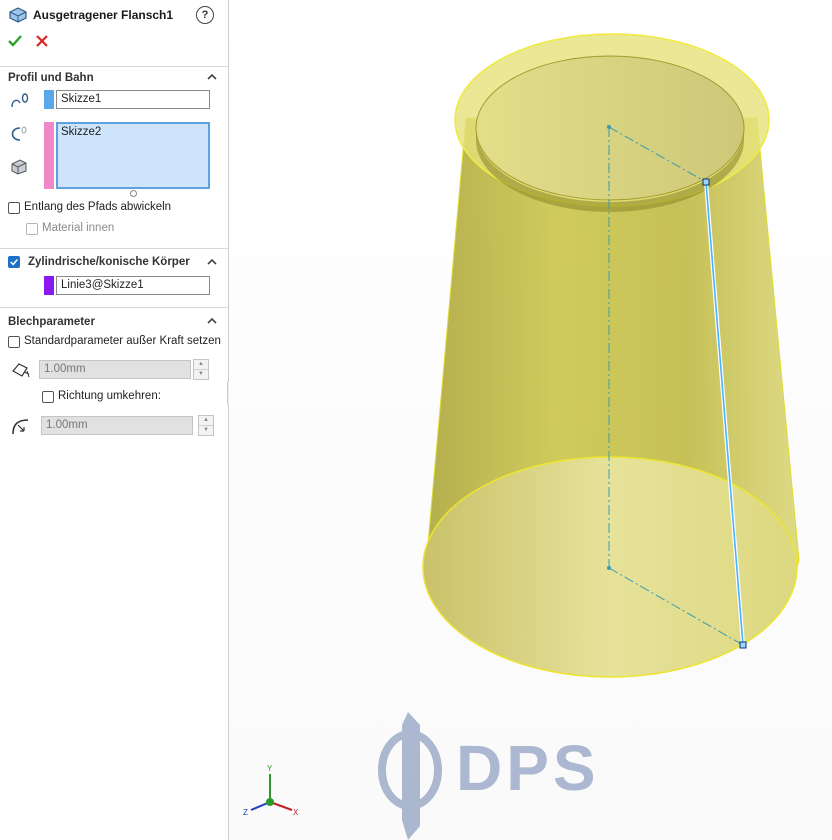 The width and height of the screenshot is (832, 840). Describe the element at coordinates (49, 99) in the screenshot. I see `sketch1-color-swatch` at that location.